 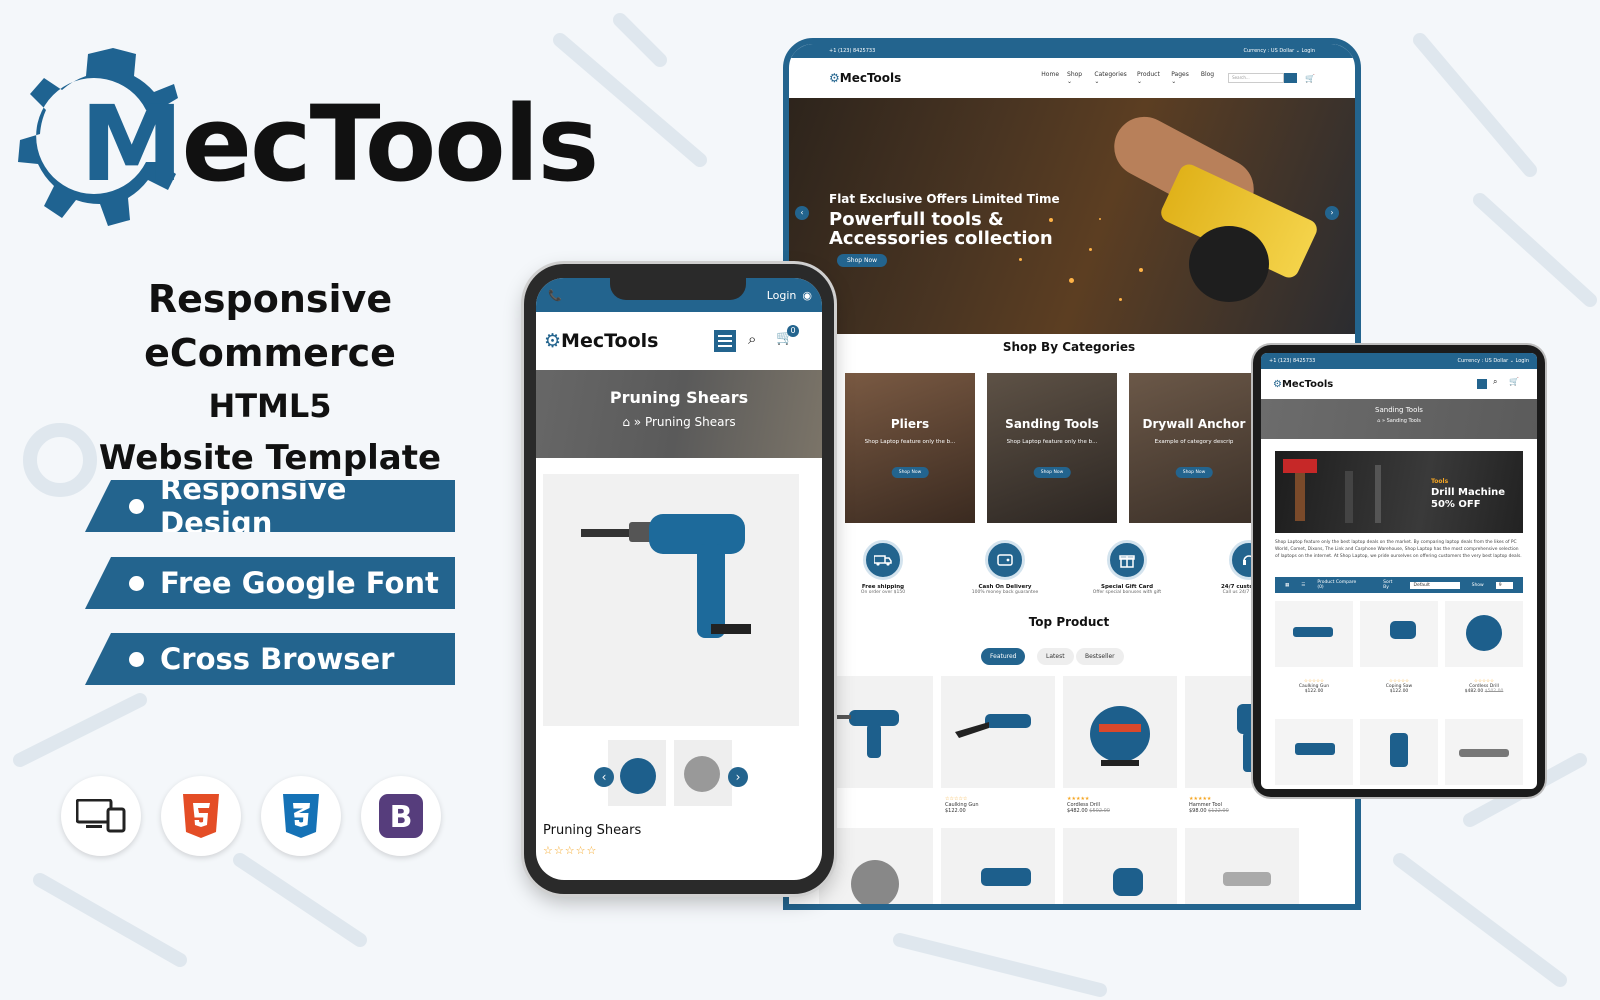 I want to click on phone-icon: 📞, so click(x=555, y=295).